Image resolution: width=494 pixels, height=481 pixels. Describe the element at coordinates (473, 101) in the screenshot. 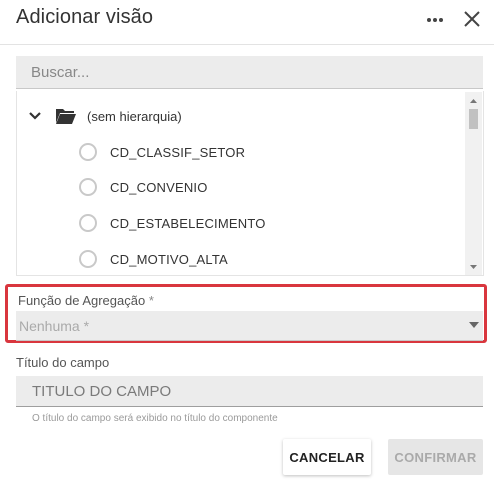

I see `scroll-up-arrow-icon` at that location.